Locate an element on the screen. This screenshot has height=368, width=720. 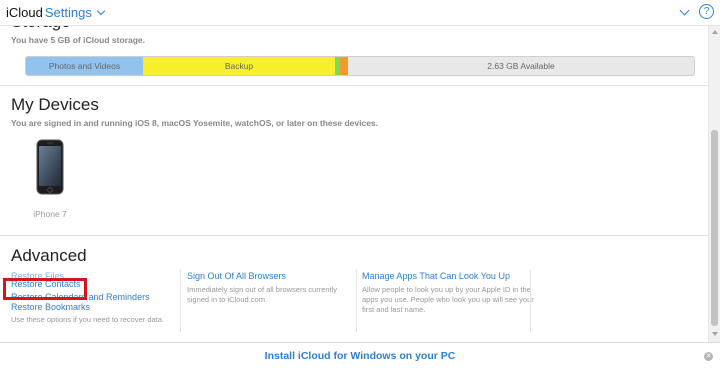
service-label: Settings is located at coordinates (68, 12).